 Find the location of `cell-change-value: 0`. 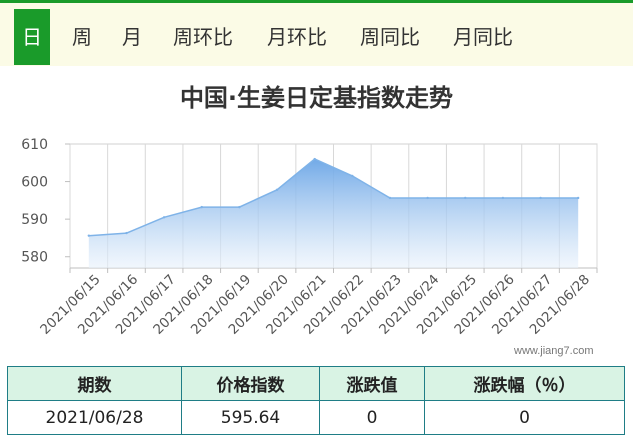

cell-change-value: 0 is located at coordinates (372, 417).